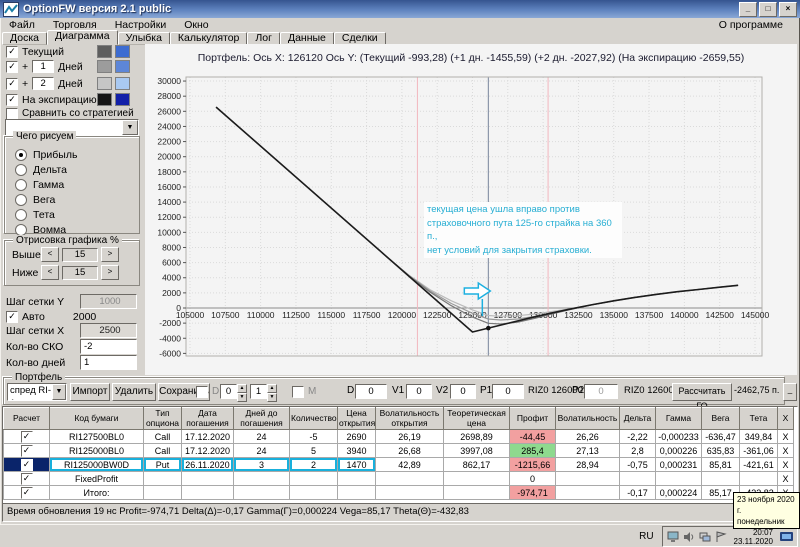 The width and height of the screenshot is (800, 547). What do you see at coordinates (313, 418) in the screenshot?
I see `column-header: Количество` at bounding box center [313, 418].